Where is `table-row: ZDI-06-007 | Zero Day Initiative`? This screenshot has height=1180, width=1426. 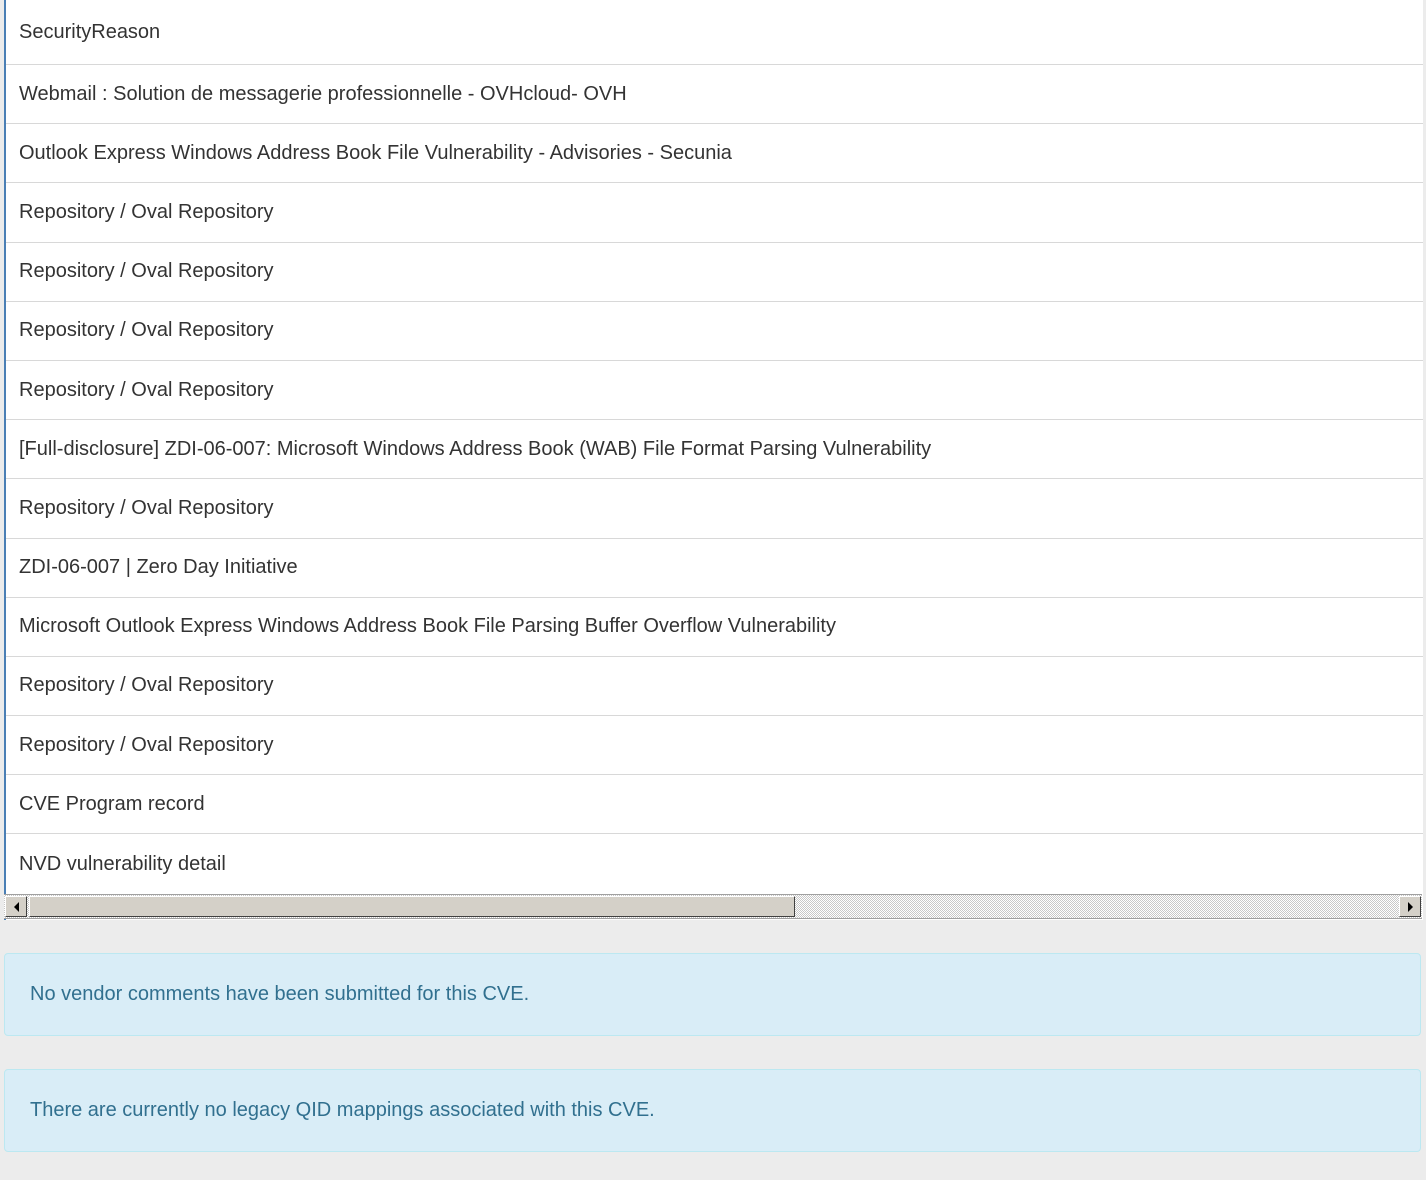 table-row: ZDI-06-007 | Zero Day Initiative is located at coordinates (714, 568).